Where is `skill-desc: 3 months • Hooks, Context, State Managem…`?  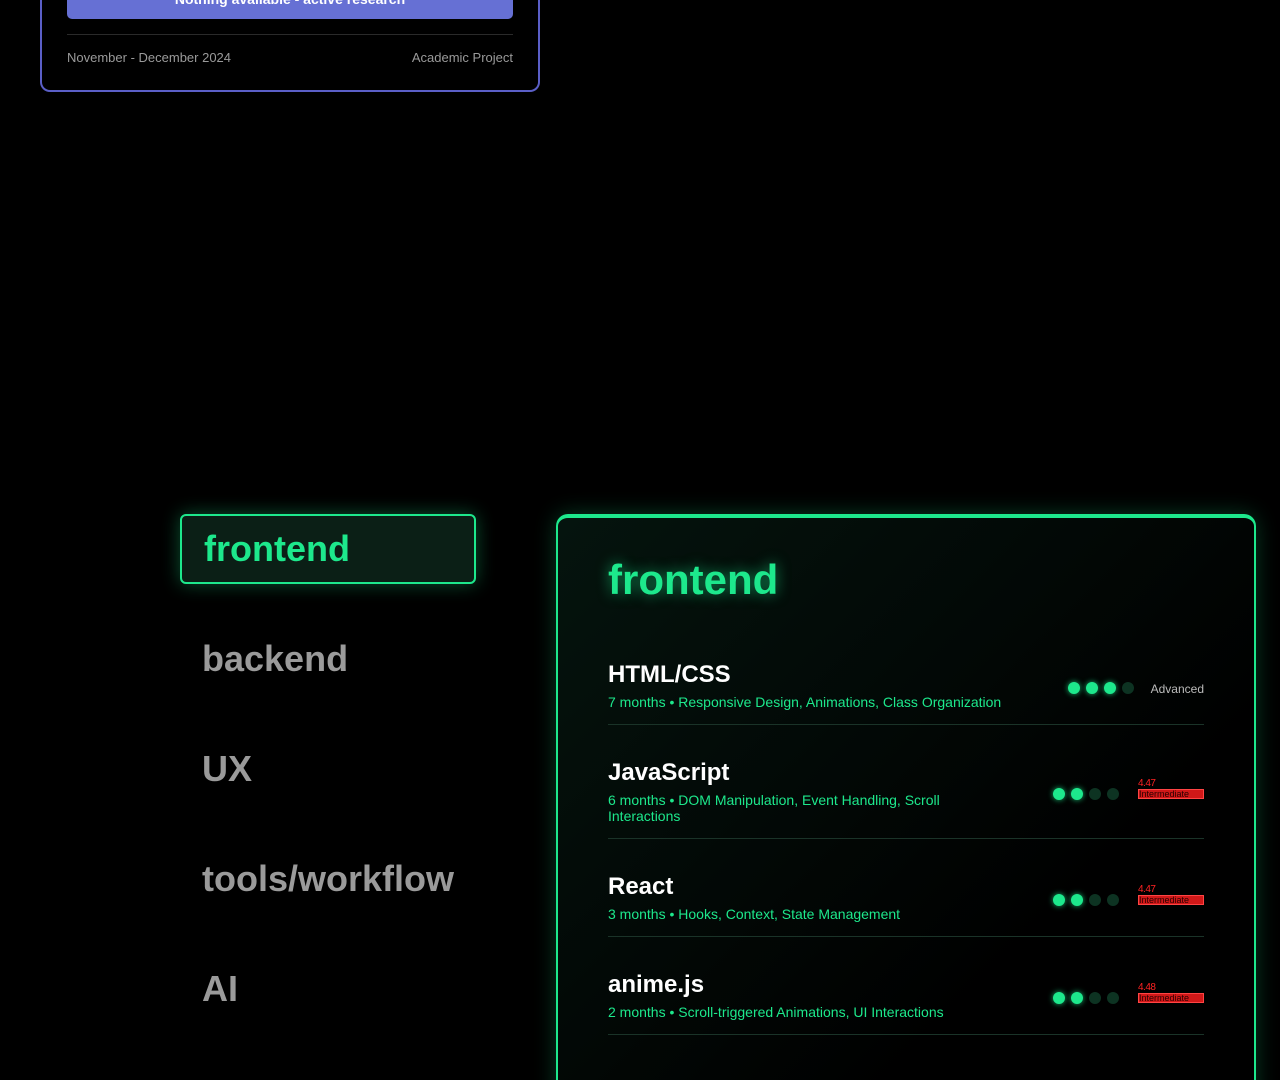
skill-desc: 3 months • Hooks, Context, State Managem… is located at coordinates (754, 914).